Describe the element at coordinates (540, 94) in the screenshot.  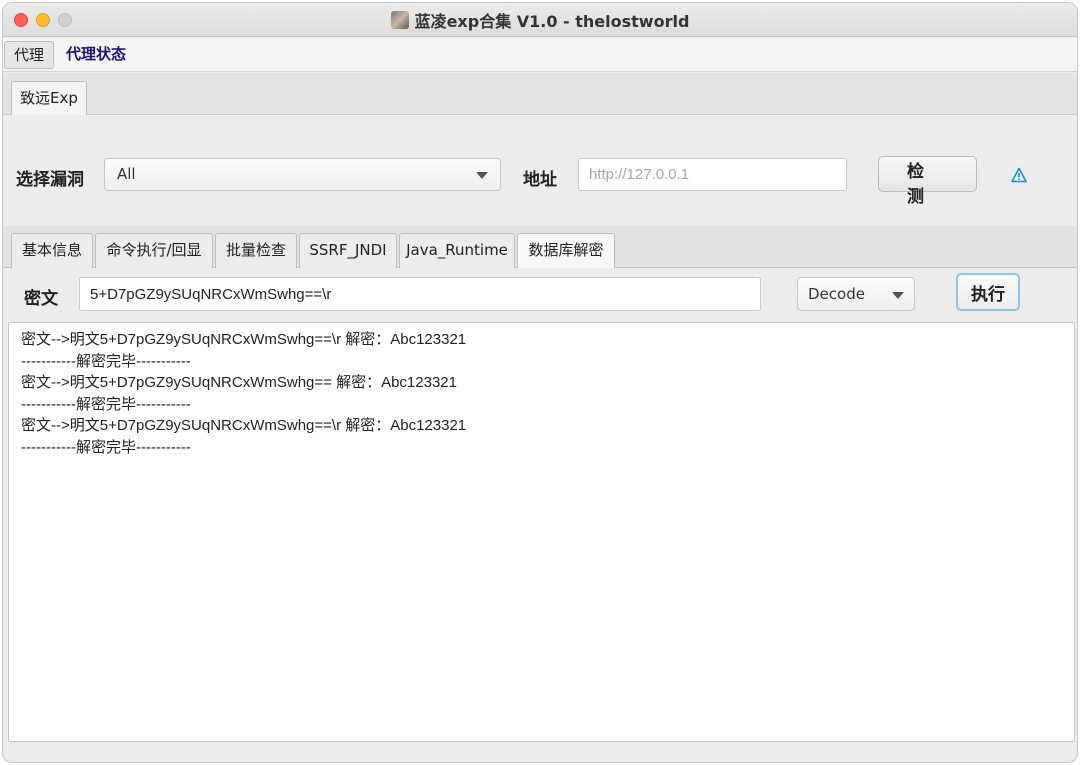
I see `top-tab-bar: 致远Exp` at that location.